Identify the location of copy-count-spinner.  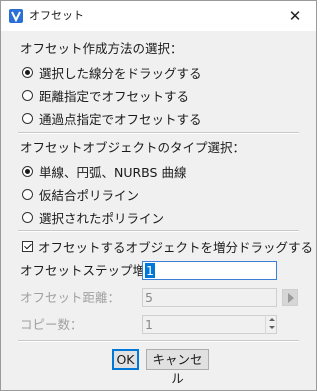
(271, 324).